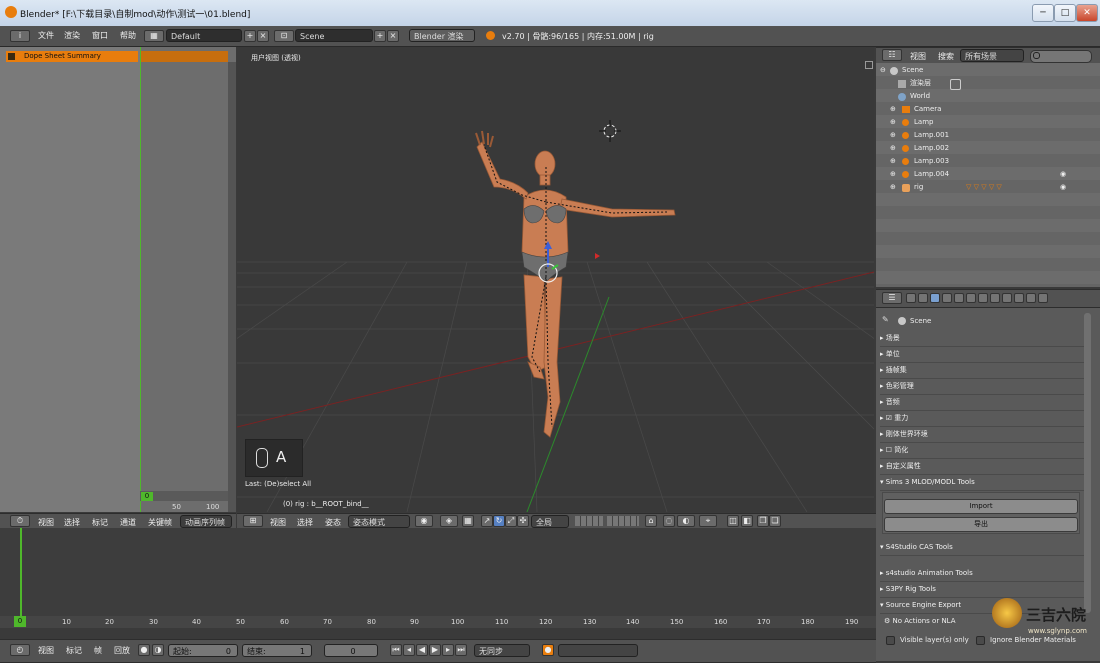  What do you see at coordinates (100, 35) in the screenshot?
I see `menu-window: 窗口` at bounding box center [100, 35].